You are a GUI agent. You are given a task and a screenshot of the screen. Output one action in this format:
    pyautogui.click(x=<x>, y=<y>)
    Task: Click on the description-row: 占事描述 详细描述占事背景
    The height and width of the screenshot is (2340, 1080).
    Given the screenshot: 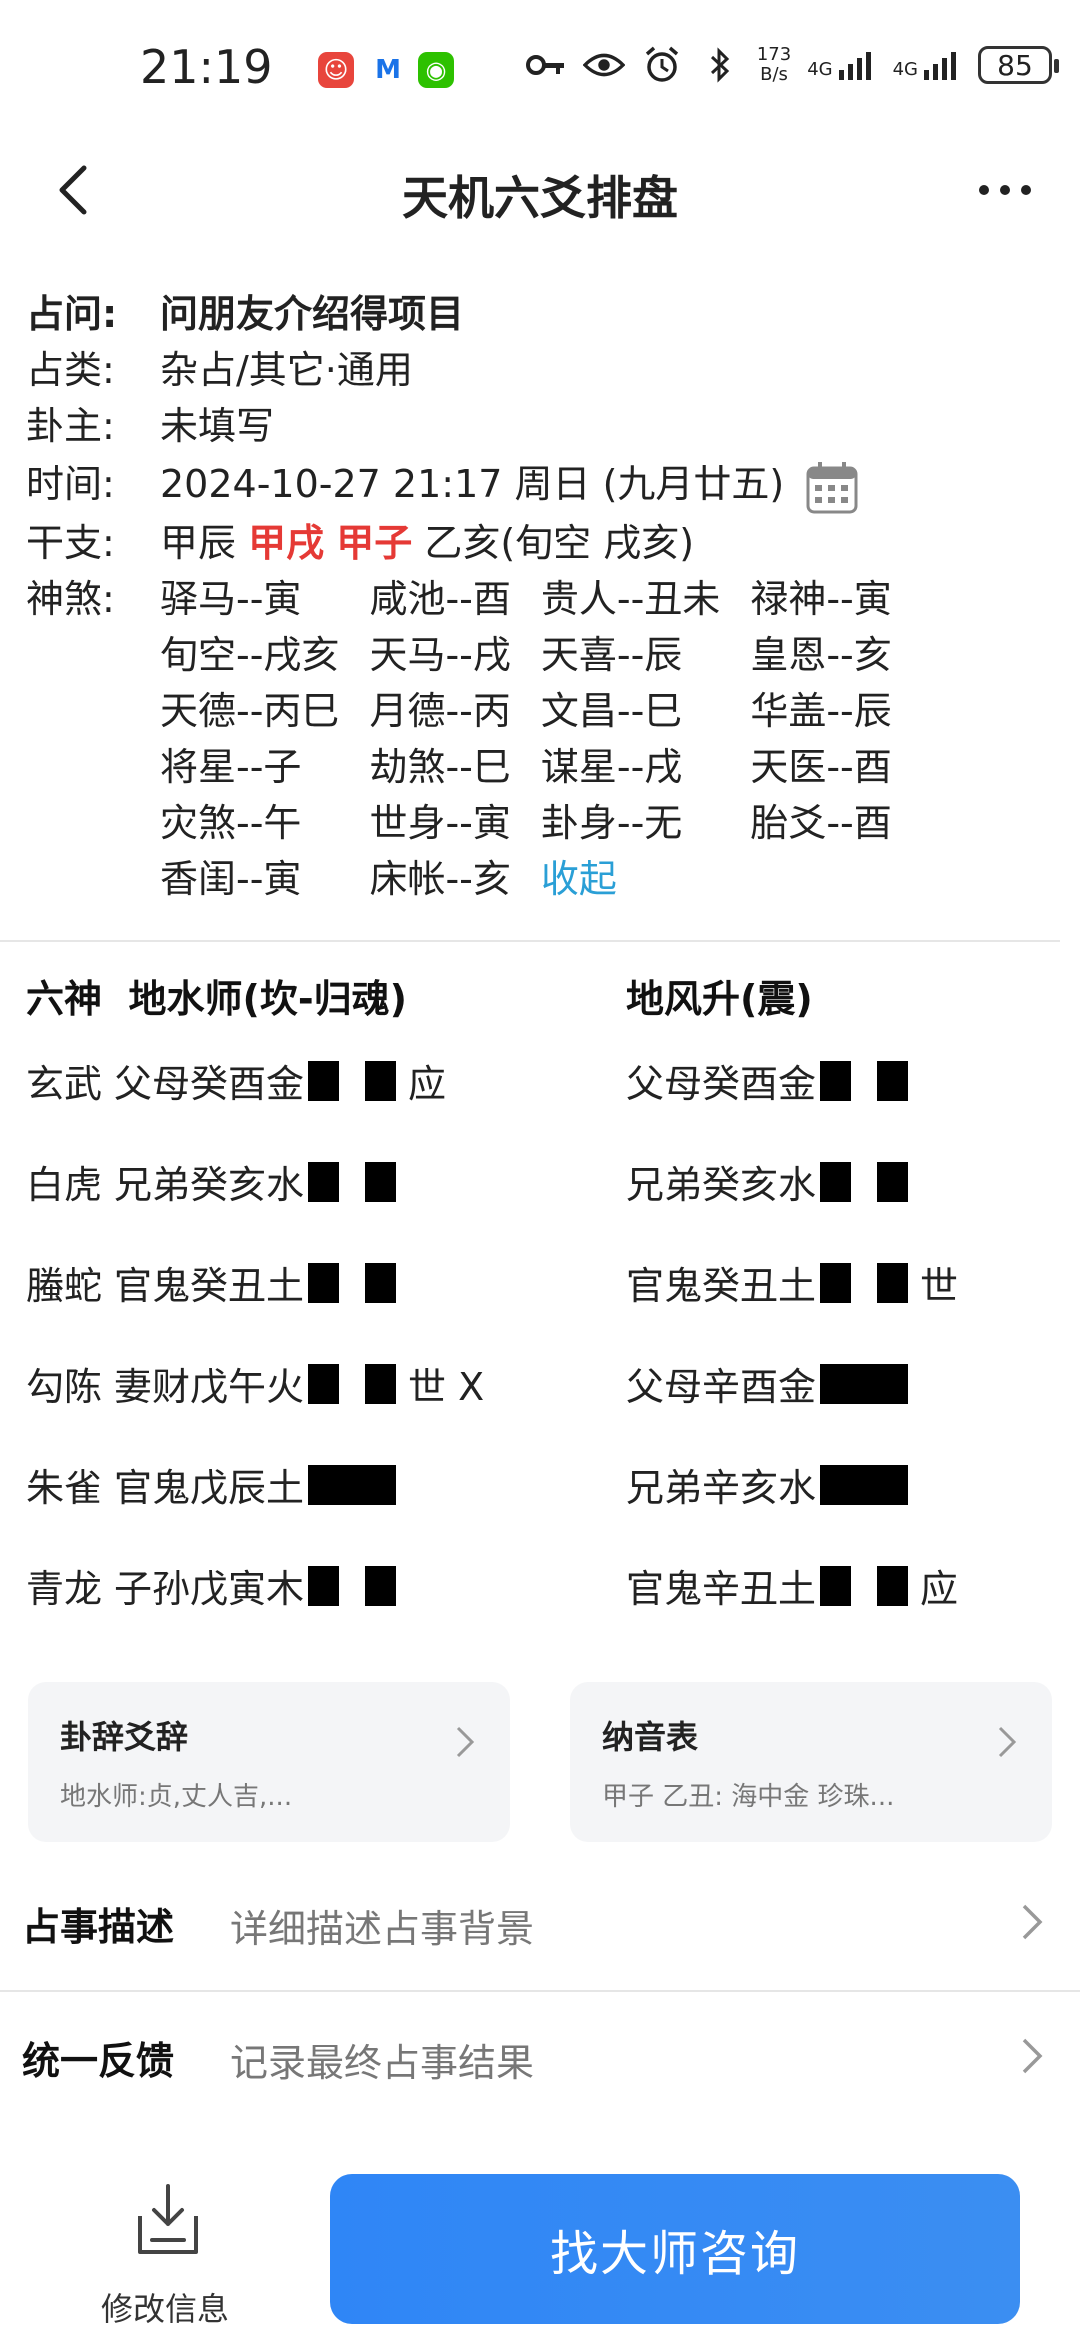 What is the action you would take?
    pyautogui.click(x=540, y=1921)
    